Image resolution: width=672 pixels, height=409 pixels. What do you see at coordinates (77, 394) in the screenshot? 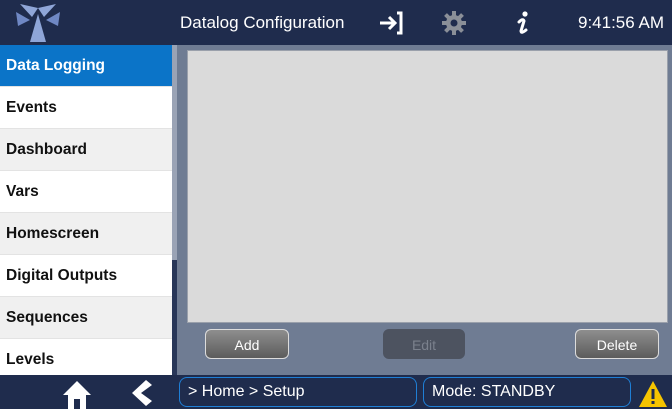
I see `home-icon` at bounding box center [77, 394].